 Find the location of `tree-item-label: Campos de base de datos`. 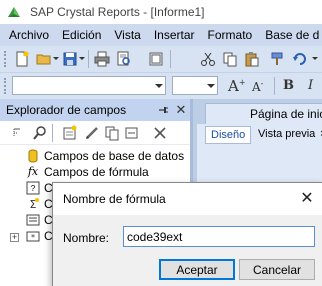

tree-item-label: Campos de base de datos is located at coordinates (114, 156).